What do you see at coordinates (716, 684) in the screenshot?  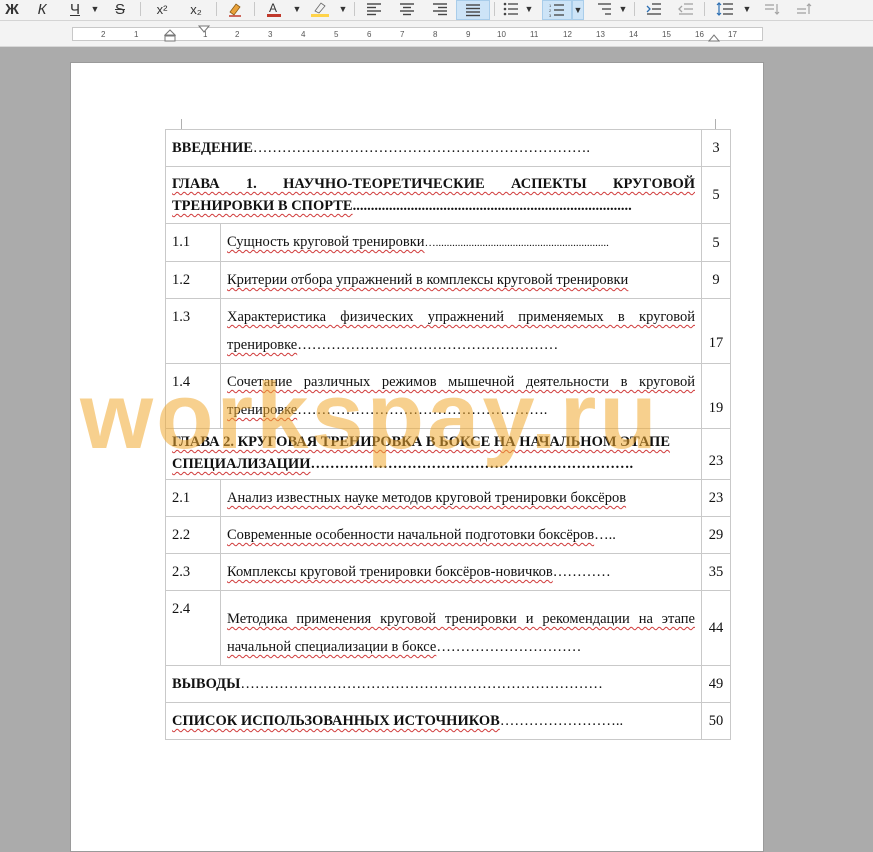 I see `toc-page-cell: 49` at bounding box center [716, 684].